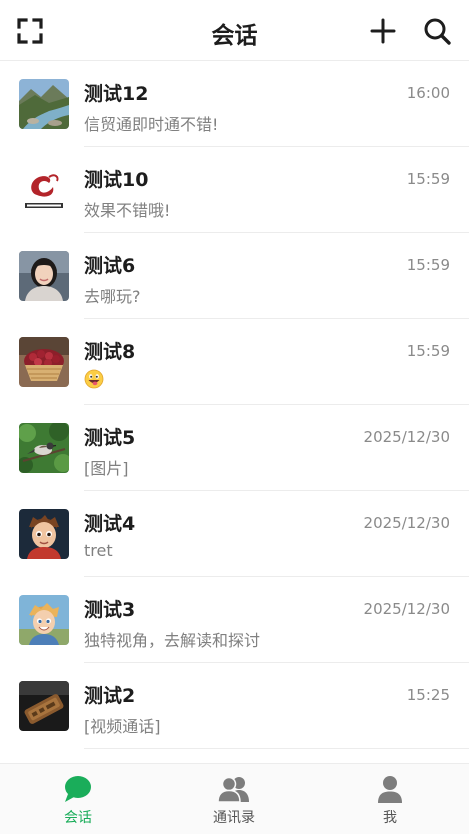 This screenshot has height=834, width=469. What do you see at coordinates (276, 748) in the screenshot?
I see `divider` at bounding box center [276, 748].